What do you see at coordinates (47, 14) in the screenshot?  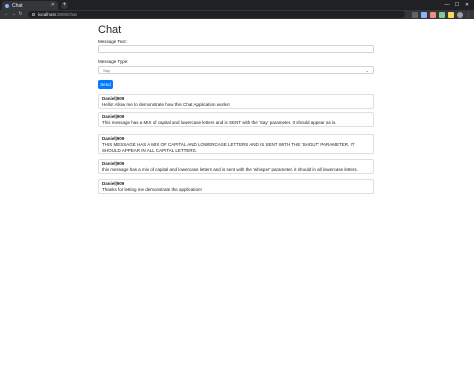 I see `address-host: localhost` at bounding box center [47, 14].